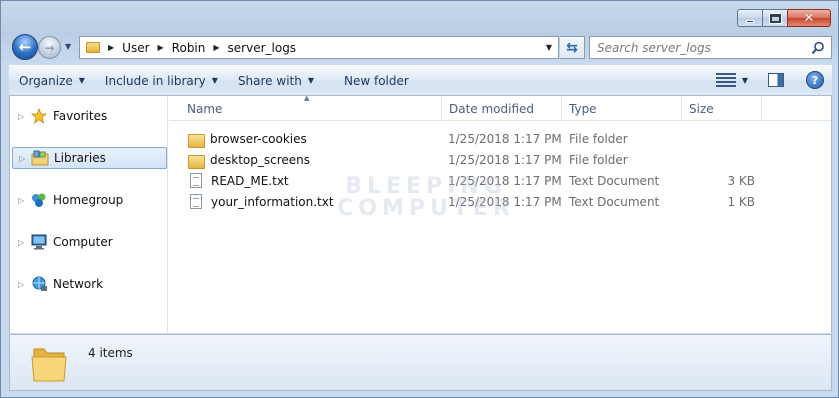  What do you see at coordinates (80, 116) in the screenshot?
I see `nav-label-favorites: Favorites` at bounding box center [80, 116].